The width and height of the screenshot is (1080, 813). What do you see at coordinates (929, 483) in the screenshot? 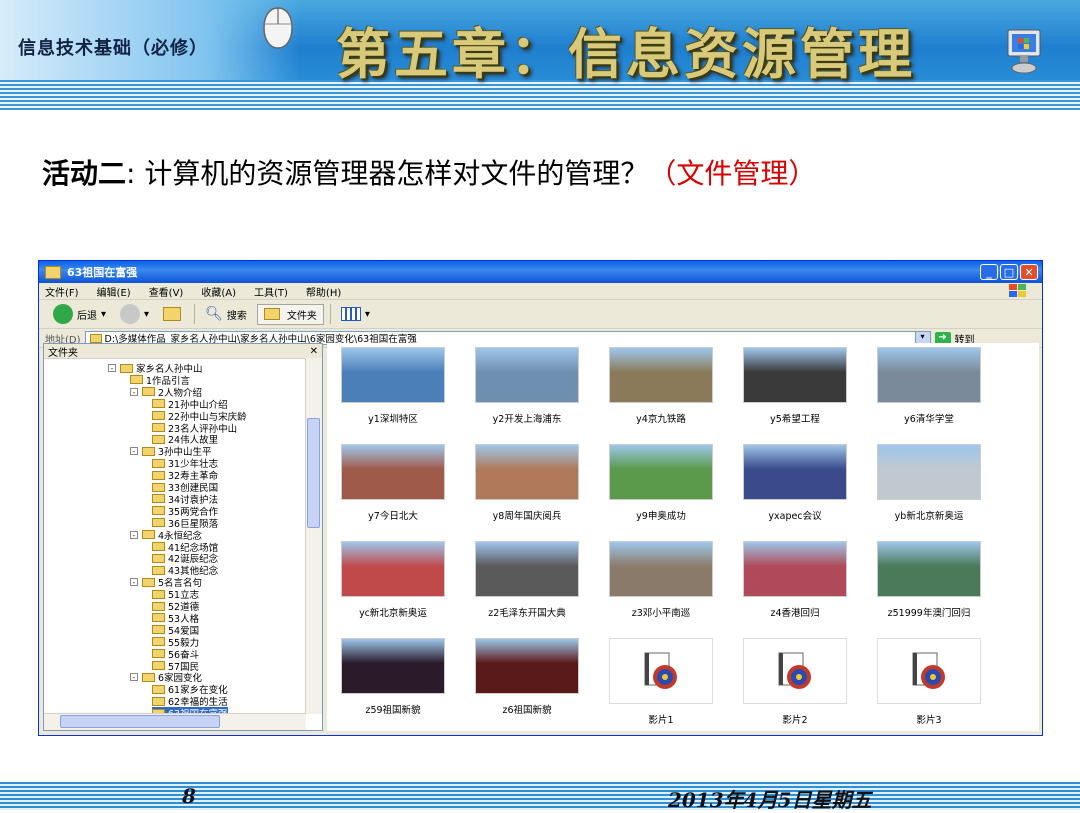
I see `file-item: yb新北京新奥运` at bounding box center [929, 483].